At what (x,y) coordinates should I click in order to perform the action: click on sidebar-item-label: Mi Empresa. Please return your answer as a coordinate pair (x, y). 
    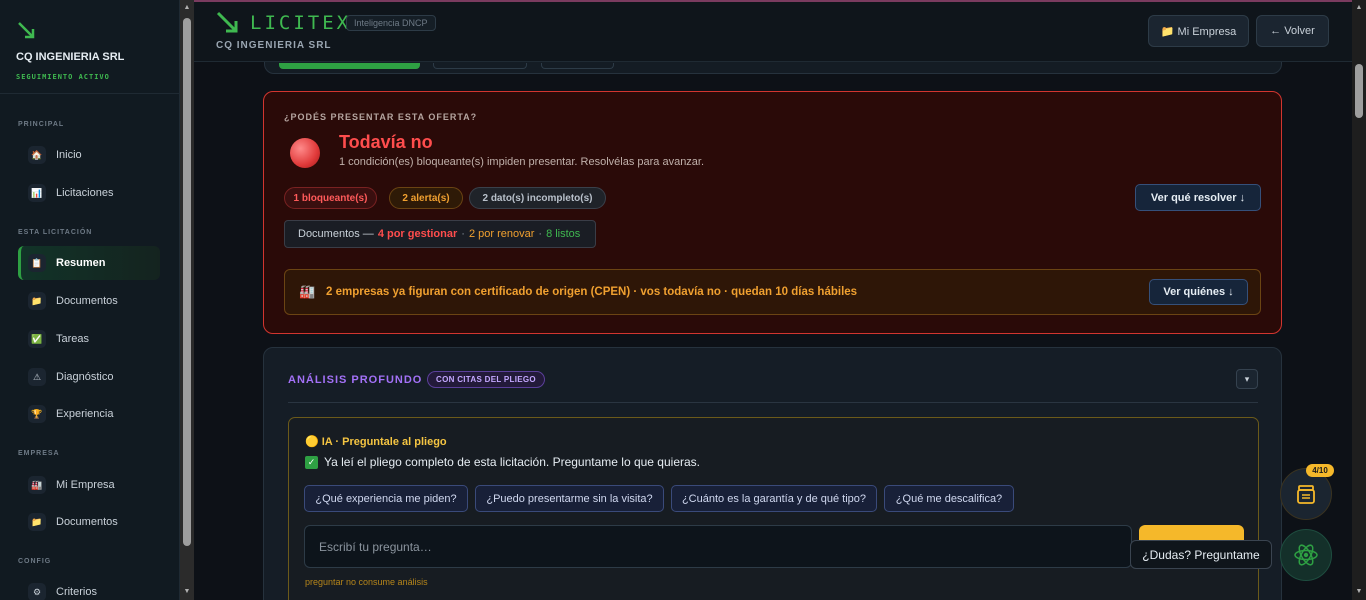
    Looking at the image, I should click on (85, 485).